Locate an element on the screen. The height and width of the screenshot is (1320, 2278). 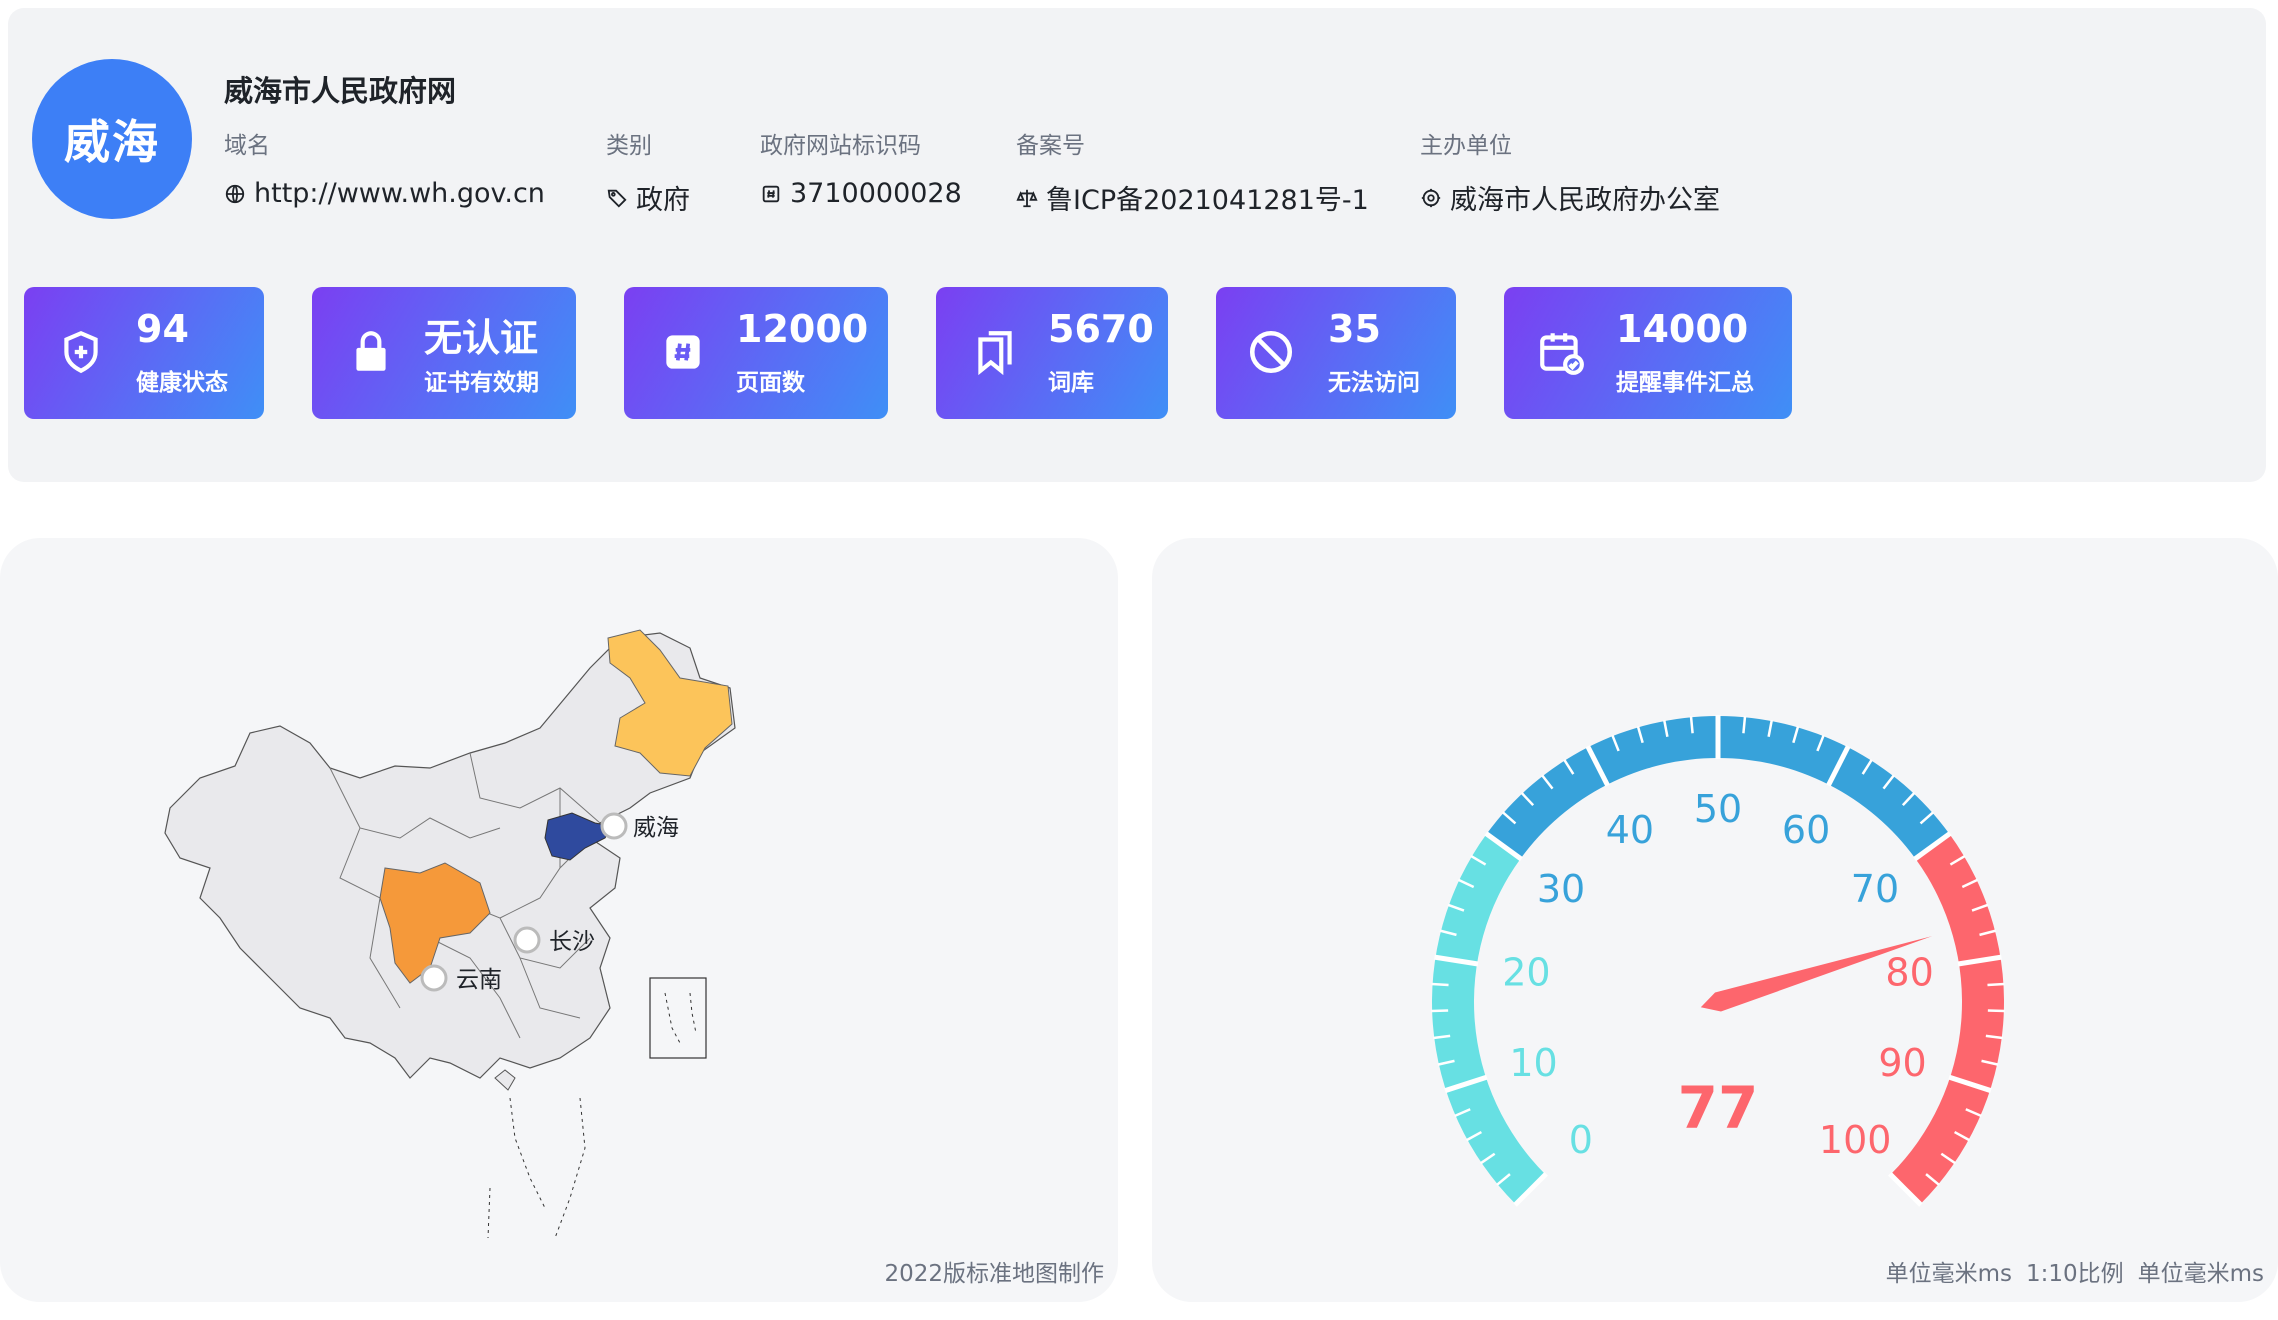
stat-value: 5670 is located at coordinates (1101, 329).